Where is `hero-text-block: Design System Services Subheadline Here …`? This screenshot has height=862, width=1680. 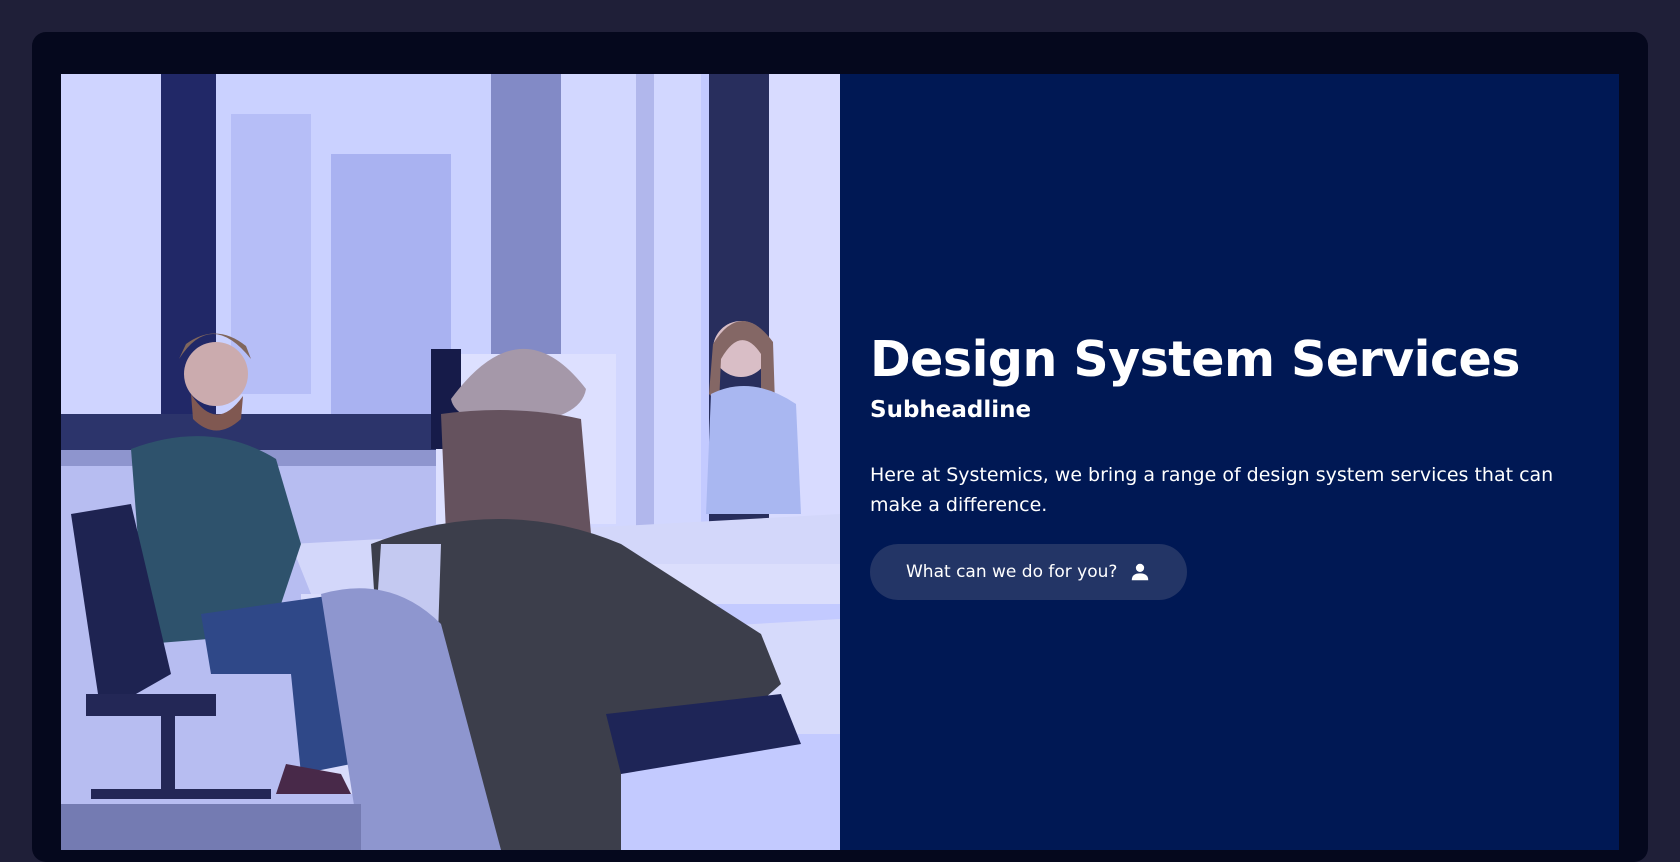
hero-text-block: Design System Services Subheadline Here … is located at coordinates (1235, 465).